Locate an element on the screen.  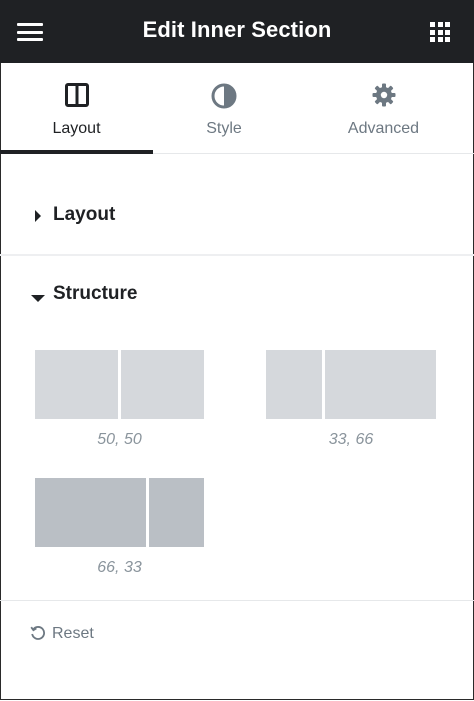
tab-label: Advanced is located at coordinates (383, 128).